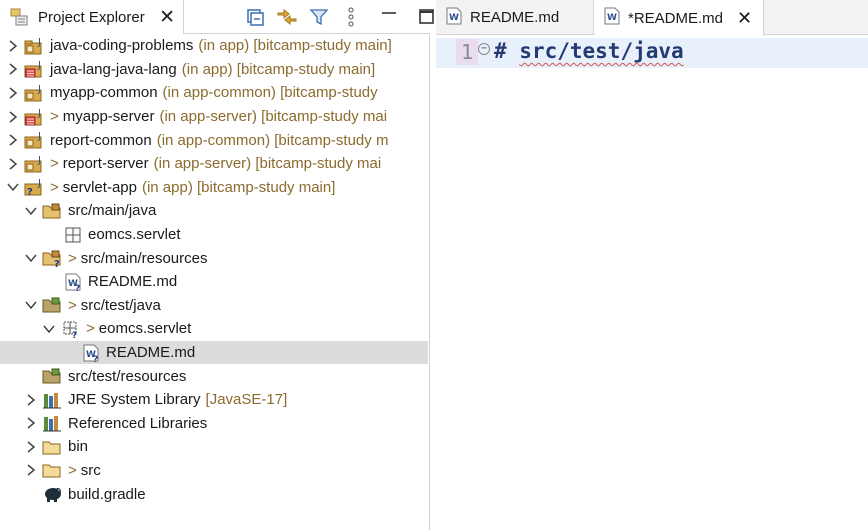  Describe the element at coordinates (351, 17) in the screenshot. I see `view-menu-icon` at that location.